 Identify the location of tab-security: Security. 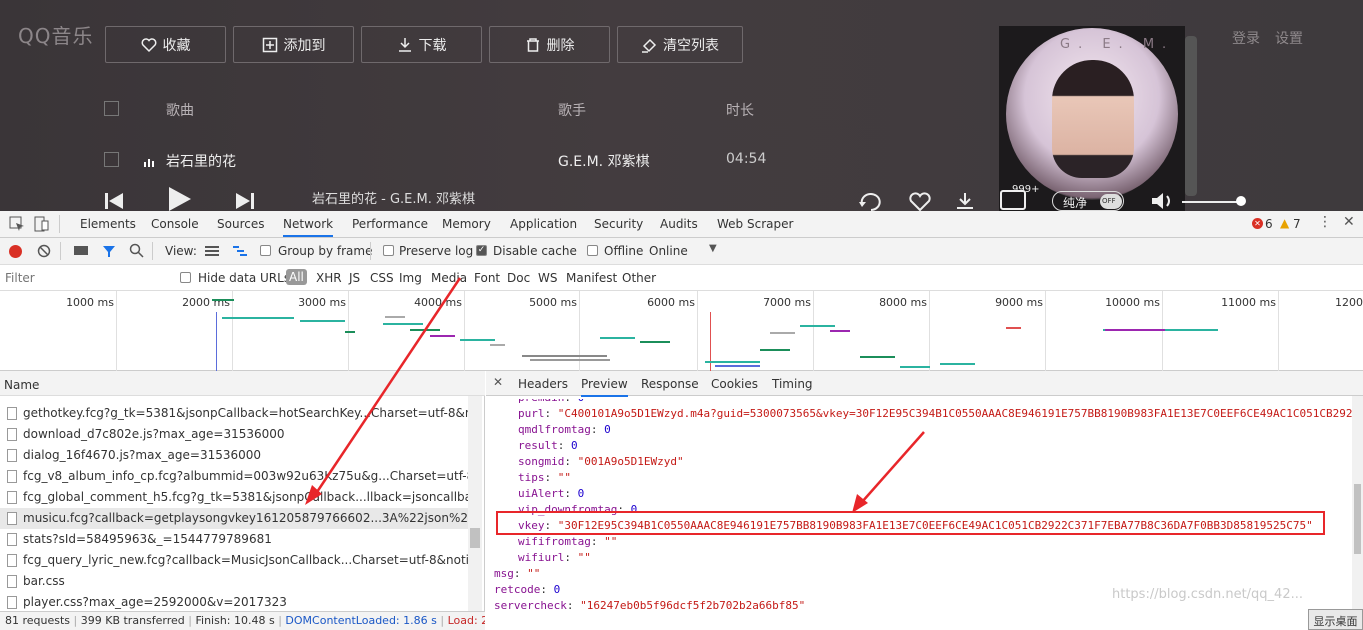
(618, 224).